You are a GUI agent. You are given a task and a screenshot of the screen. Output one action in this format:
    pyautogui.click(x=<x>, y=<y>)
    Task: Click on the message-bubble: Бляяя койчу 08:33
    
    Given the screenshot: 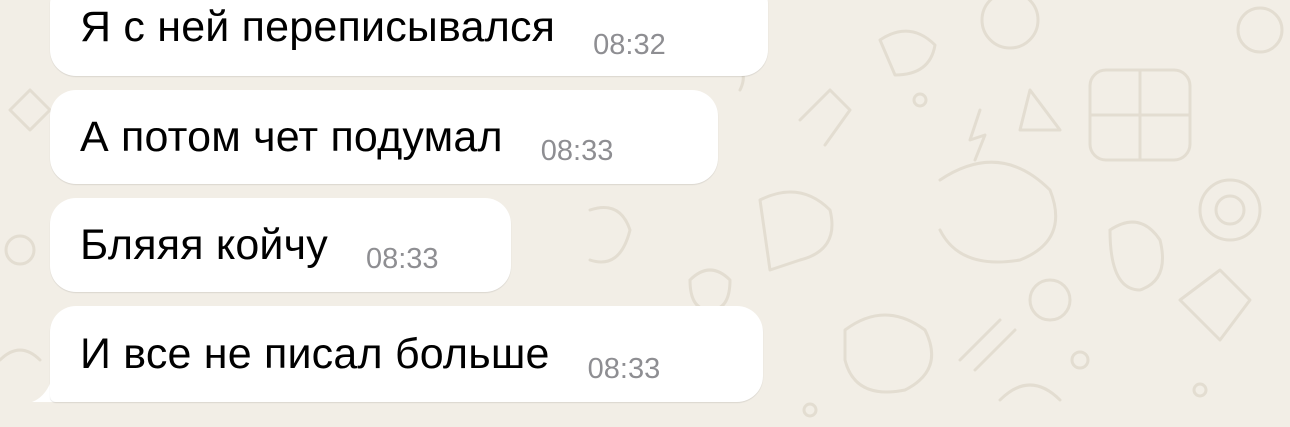 What is the action you would take?
    pyautogui.click(x=280, y=245)
    